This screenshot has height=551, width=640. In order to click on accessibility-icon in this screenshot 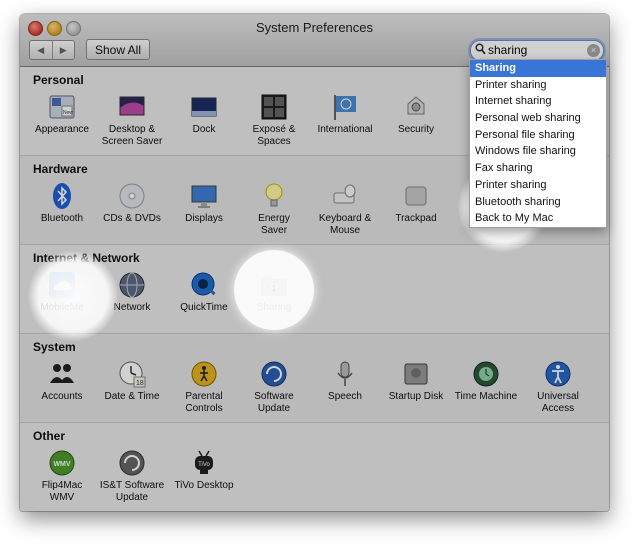, I will do `click(558, 374)`.